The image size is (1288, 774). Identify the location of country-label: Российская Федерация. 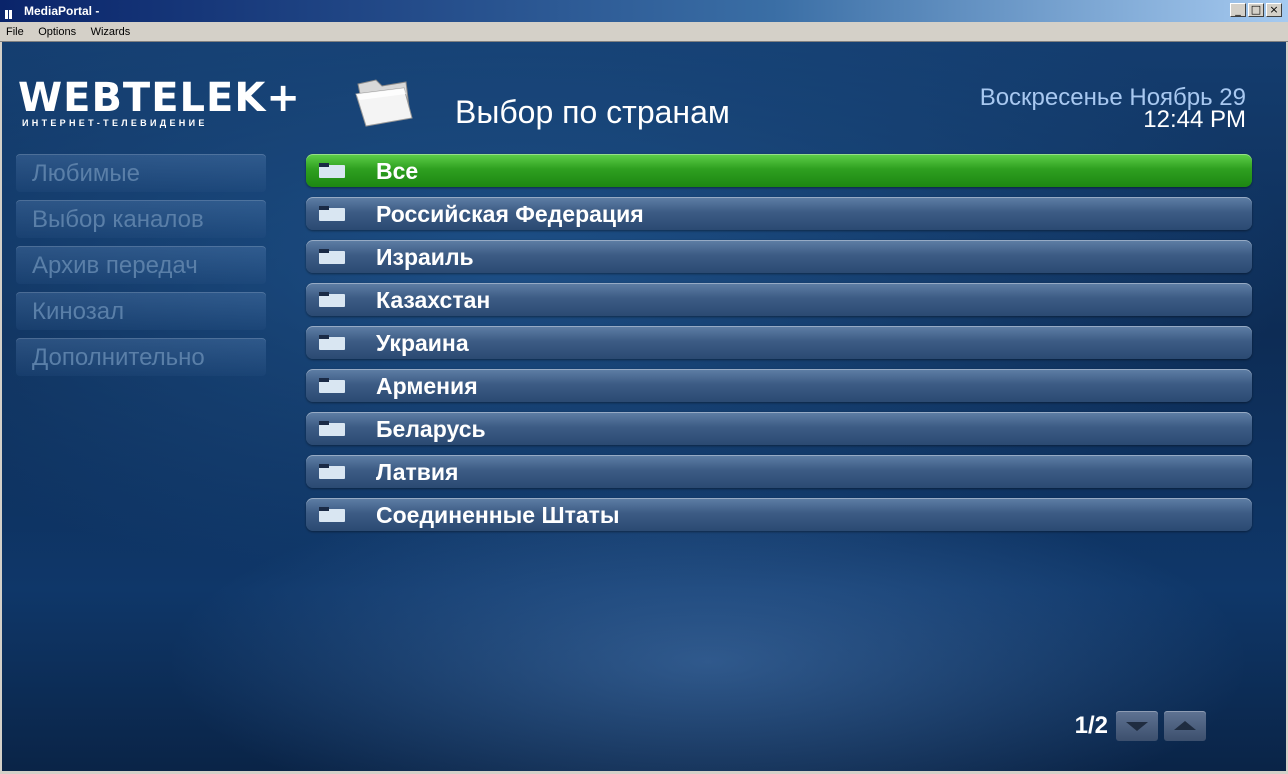
(510, 214).